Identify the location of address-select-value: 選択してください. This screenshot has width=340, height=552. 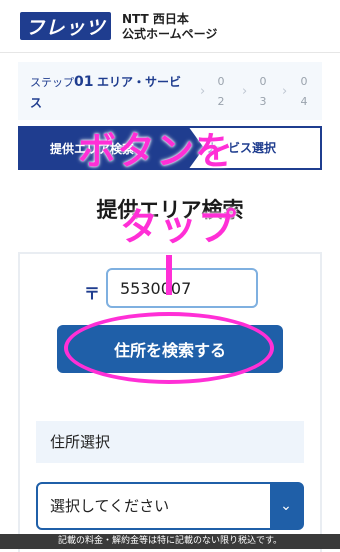
(110, 506).